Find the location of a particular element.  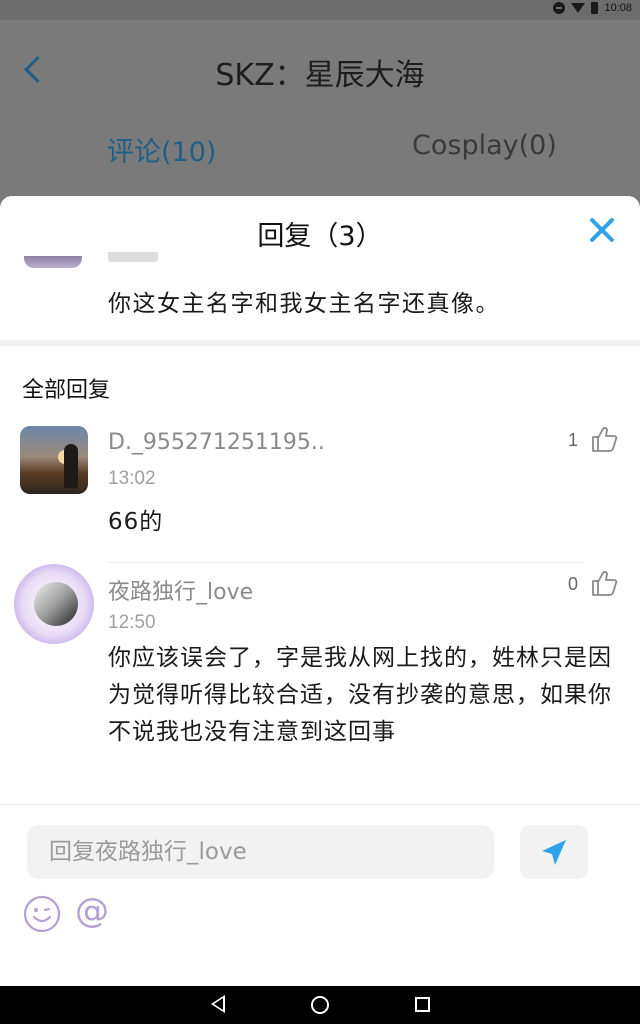

at-icon: @ is located at coordinates (92, 911).